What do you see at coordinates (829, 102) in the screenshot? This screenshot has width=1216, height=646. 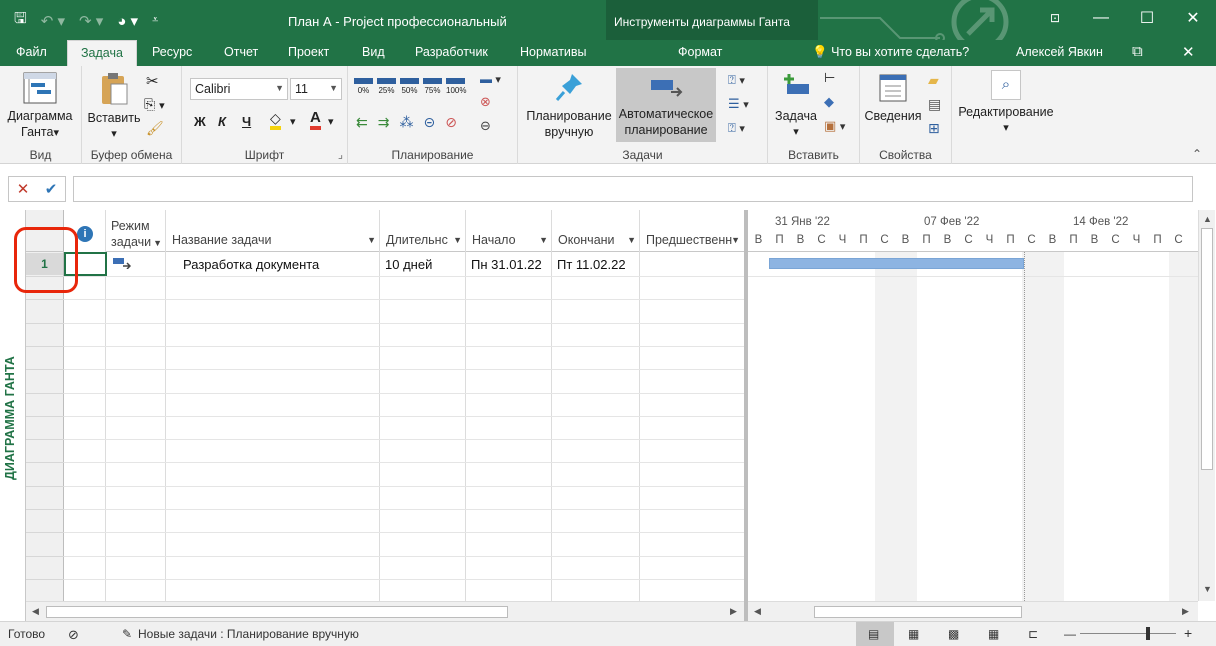 I see `milestone-icon: ◆` at bounding box center [829, 102].